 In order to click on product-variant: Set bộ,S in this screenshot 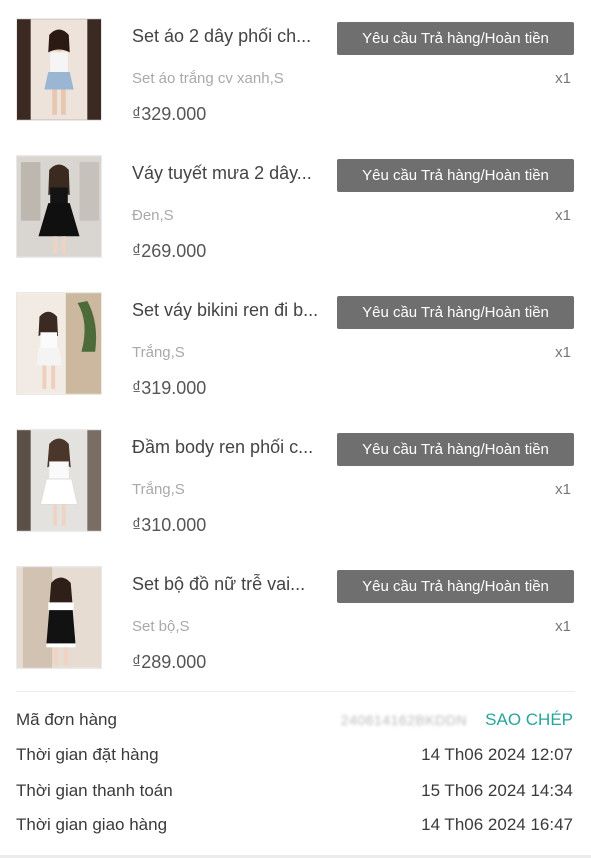, I will do `click(161, 626)`.